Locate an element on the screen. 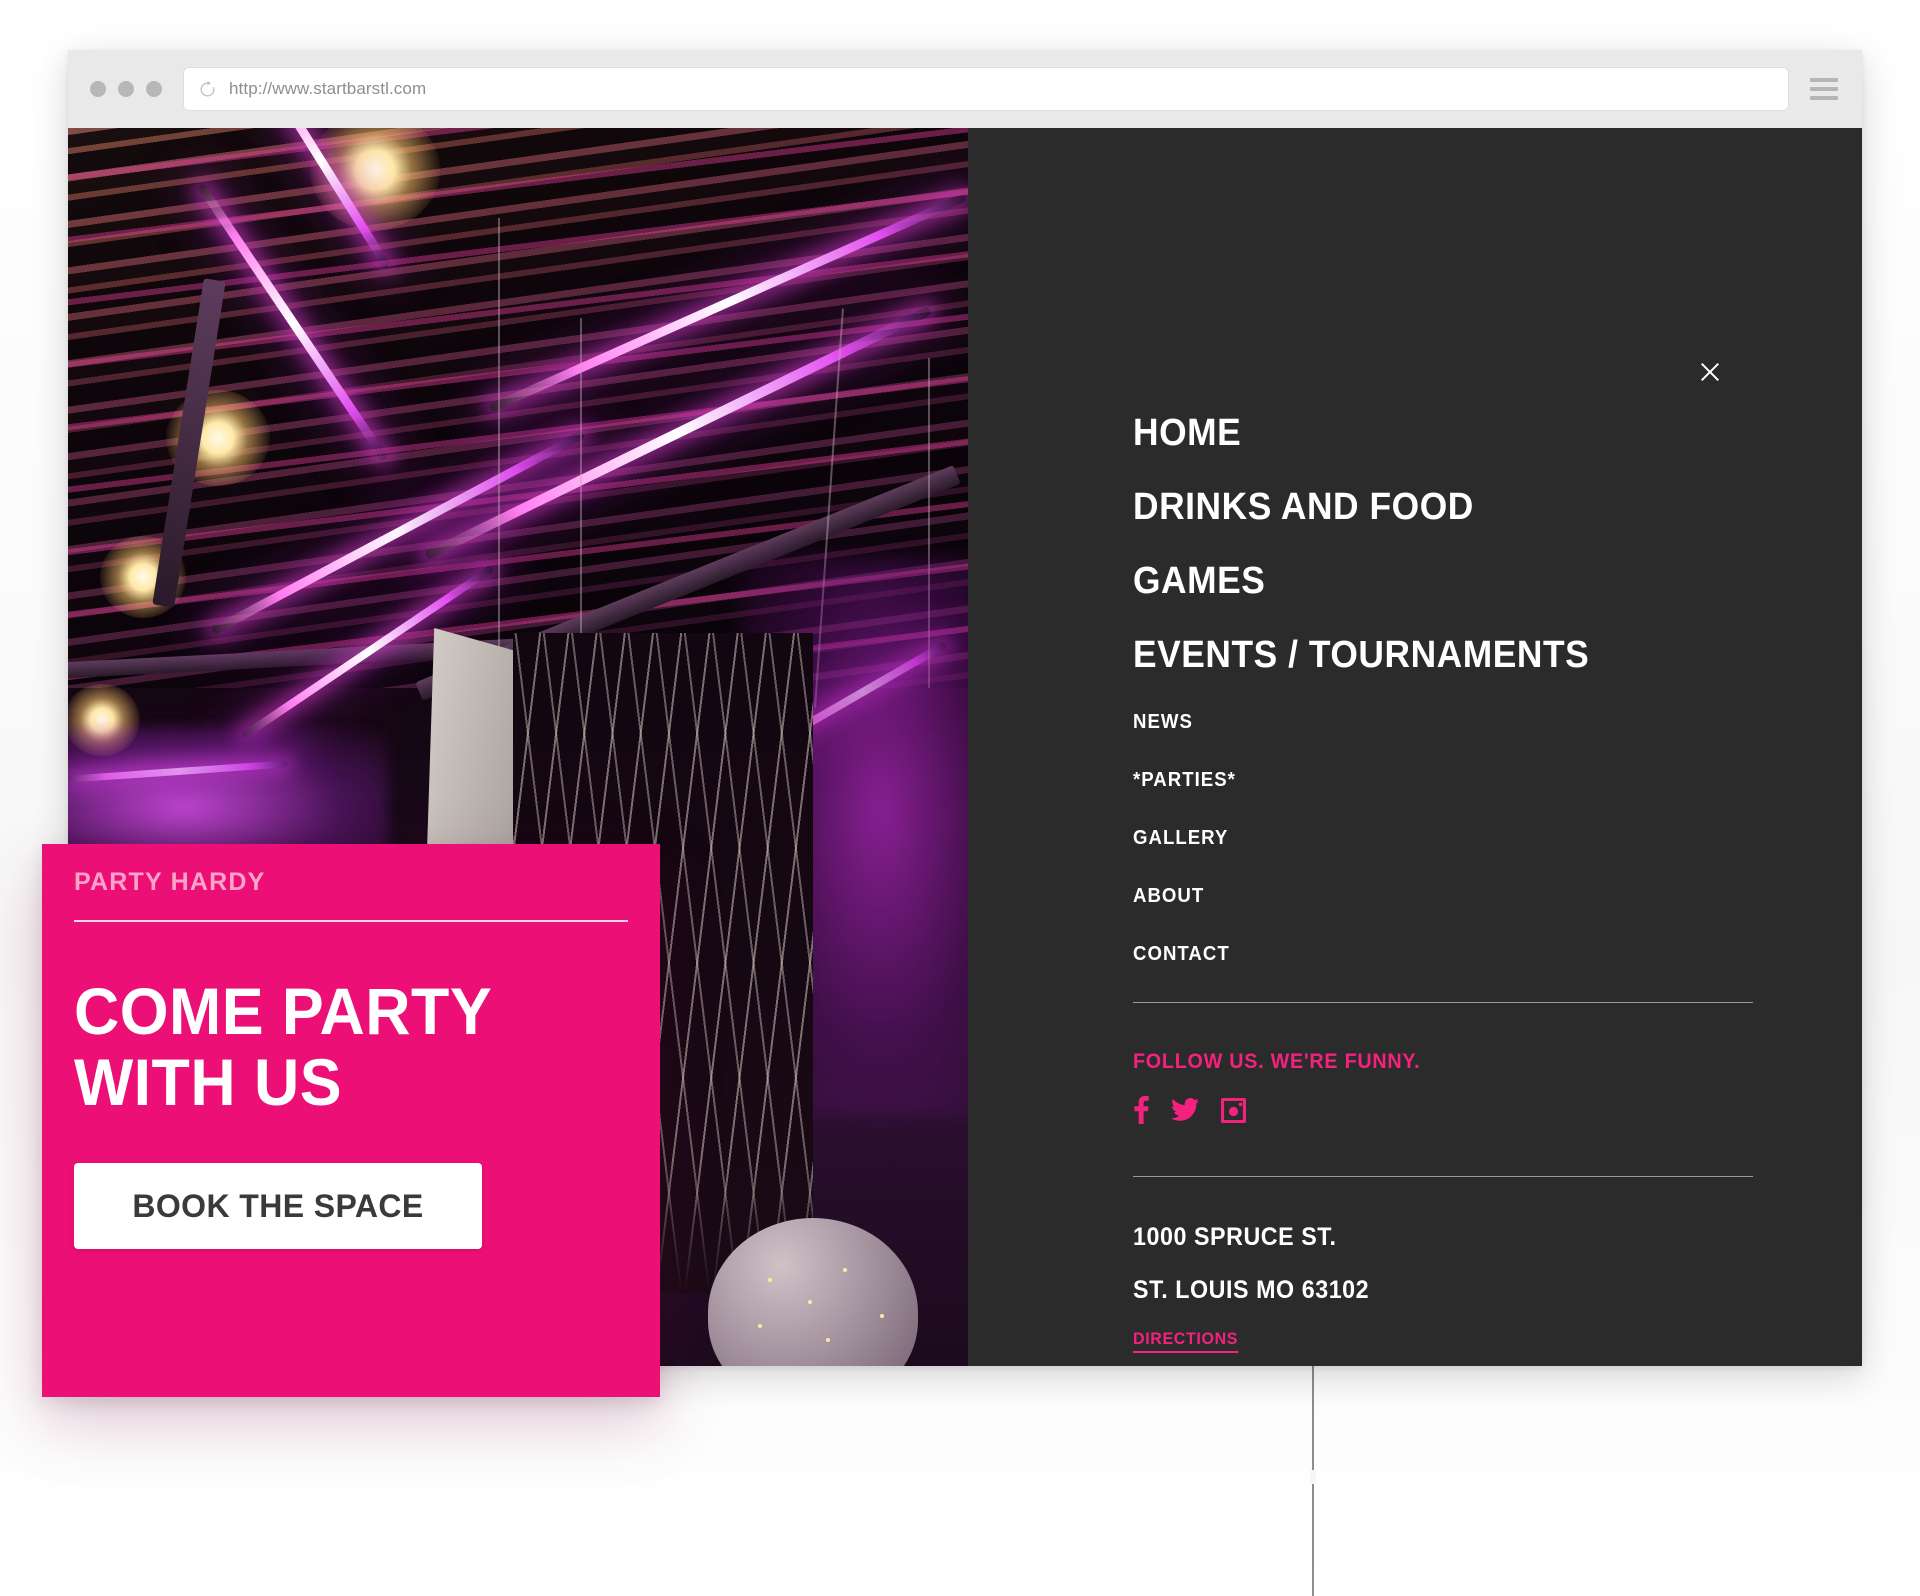 Image resolution: width=1920 pixels, height=1596 pixels. nav-item-parties: *PARTIES* is located at coordinates (1430, 780).